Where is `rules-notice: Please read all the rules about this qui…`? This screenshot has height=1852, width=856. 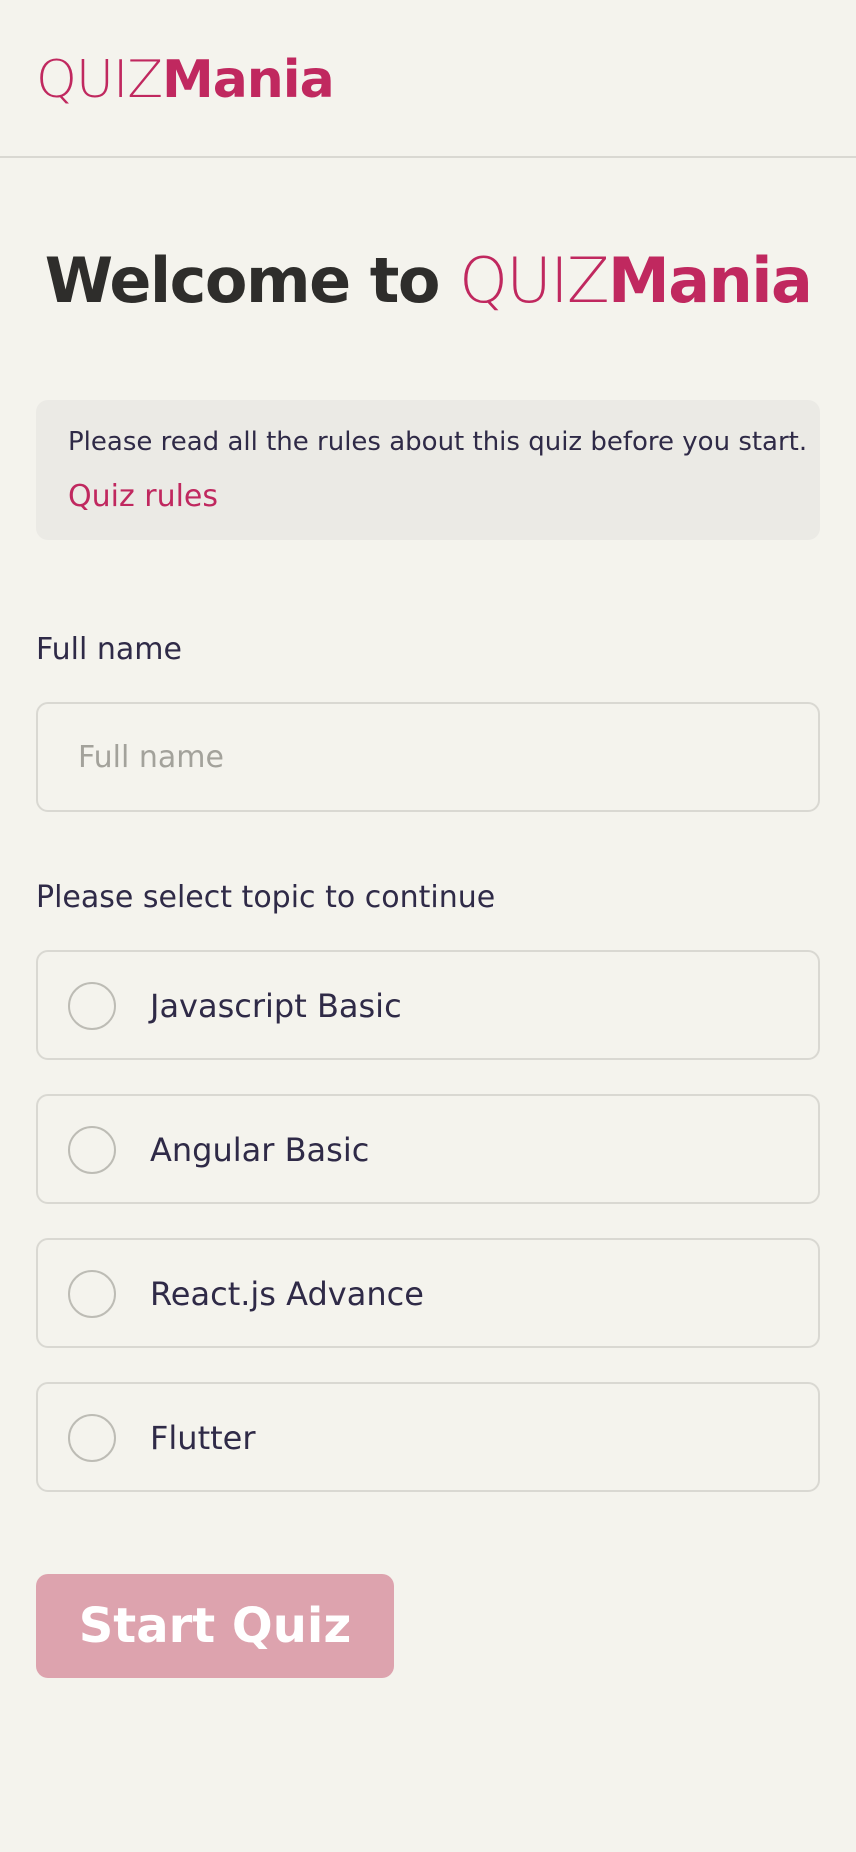
rules-notice: Please read all the rules about this qui… is located at coordinates (428, 470).